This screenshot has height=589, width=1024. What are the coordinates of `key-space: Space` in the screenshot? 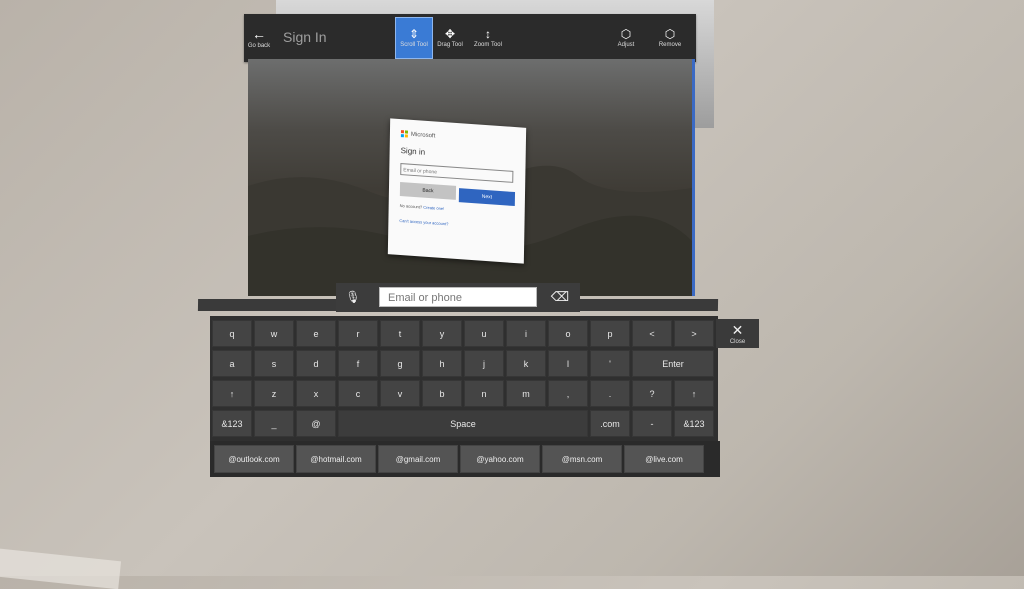 It's located at (463, 423).